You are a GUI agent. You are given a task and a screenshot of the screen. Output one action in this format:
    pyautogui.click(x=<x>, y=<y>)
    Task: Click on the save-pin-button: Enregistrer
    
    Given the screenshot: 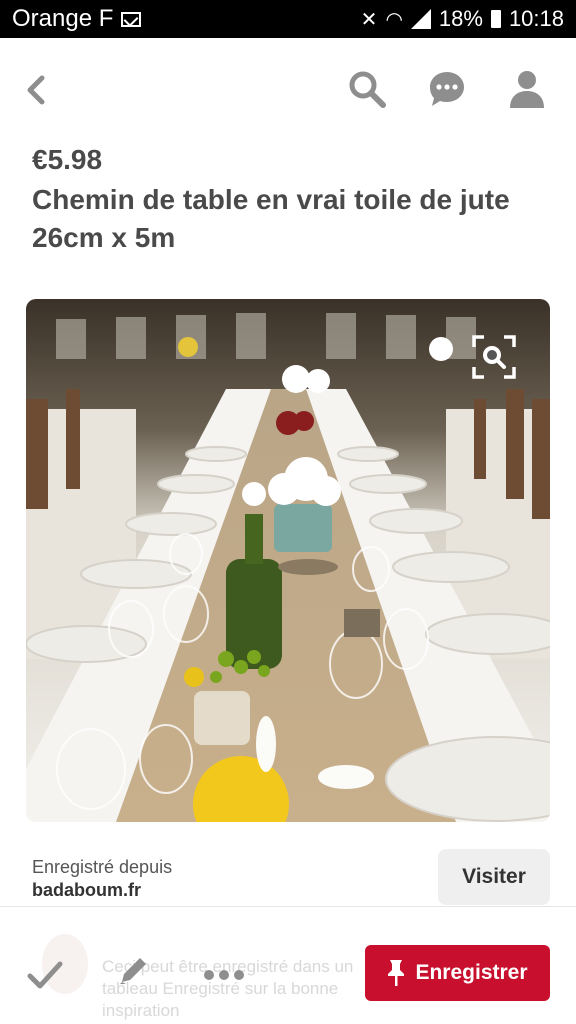 What is the action you would take?
    pyautogui.click(x=457, y=973)
    